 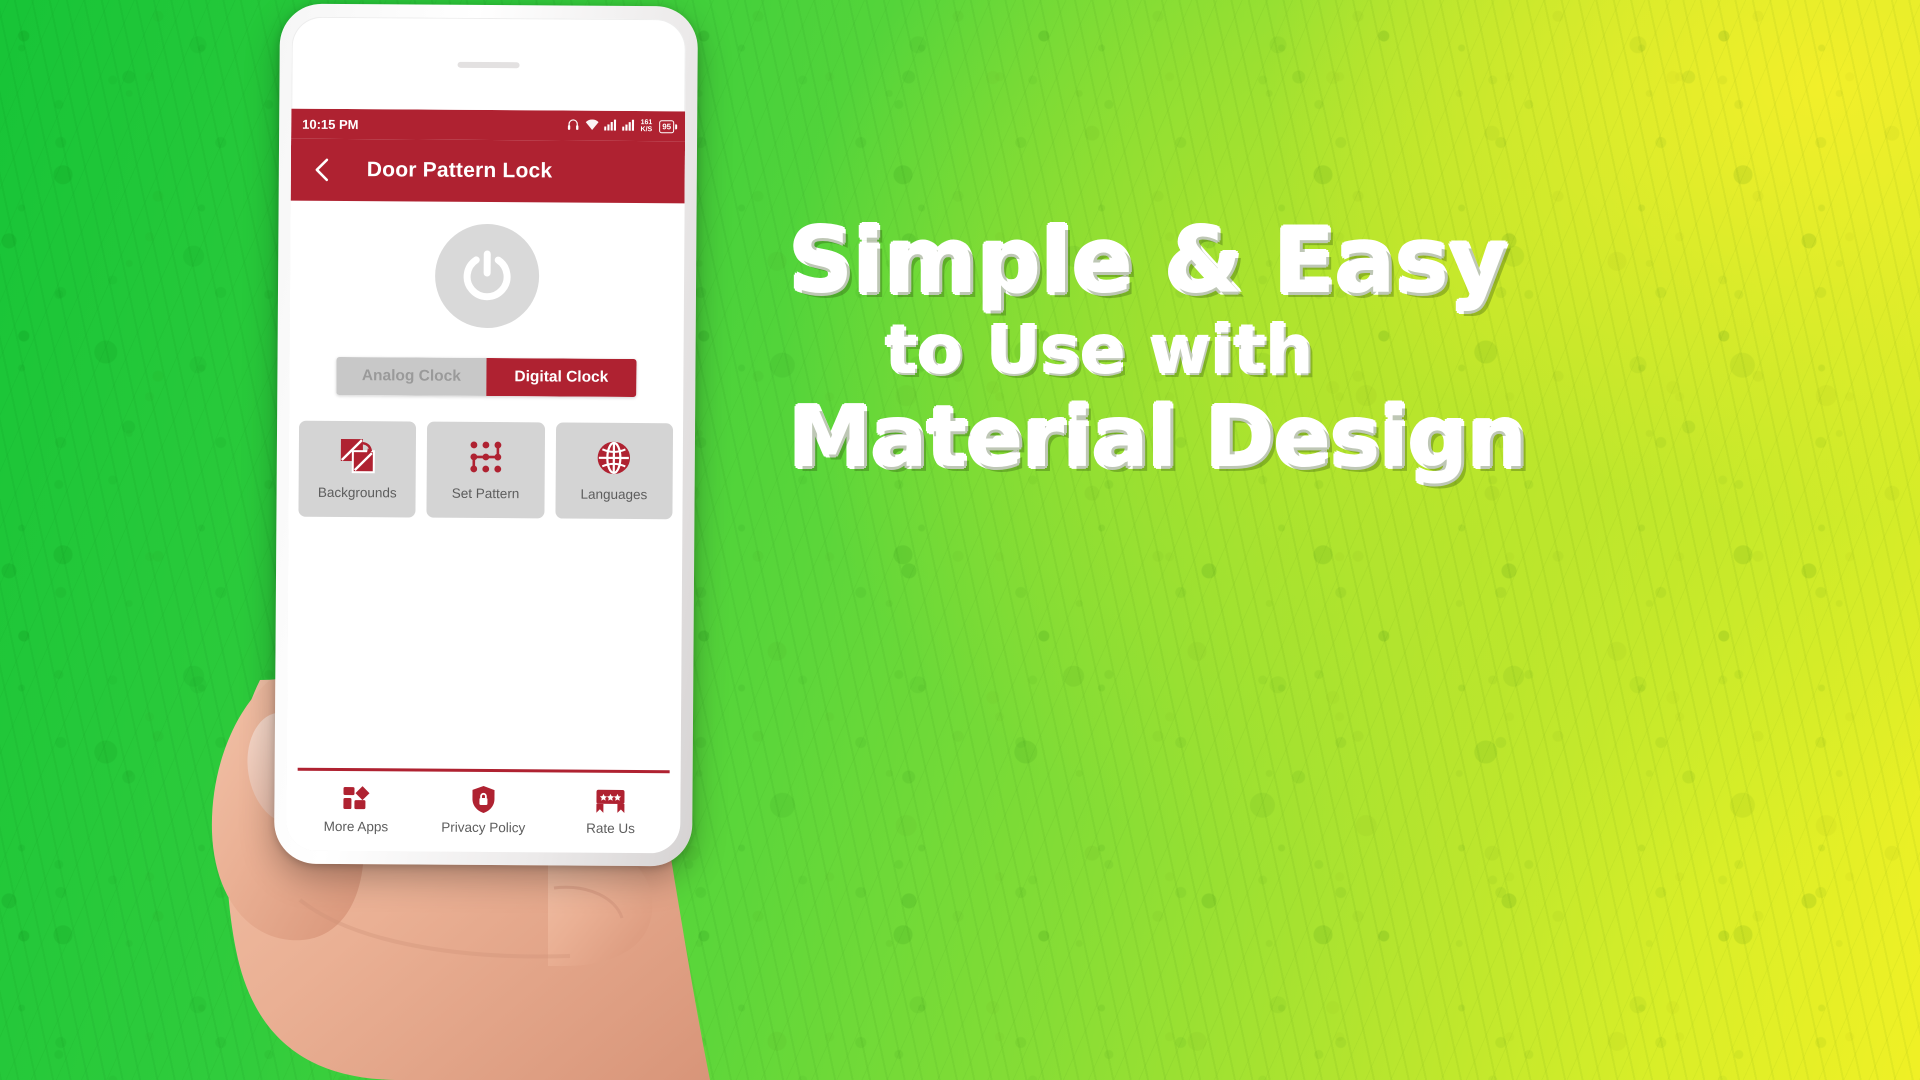 What do you see at coordinates (574, 125) in the screenshot?
I see `headphones-icon` at bounding box center [574, 125].